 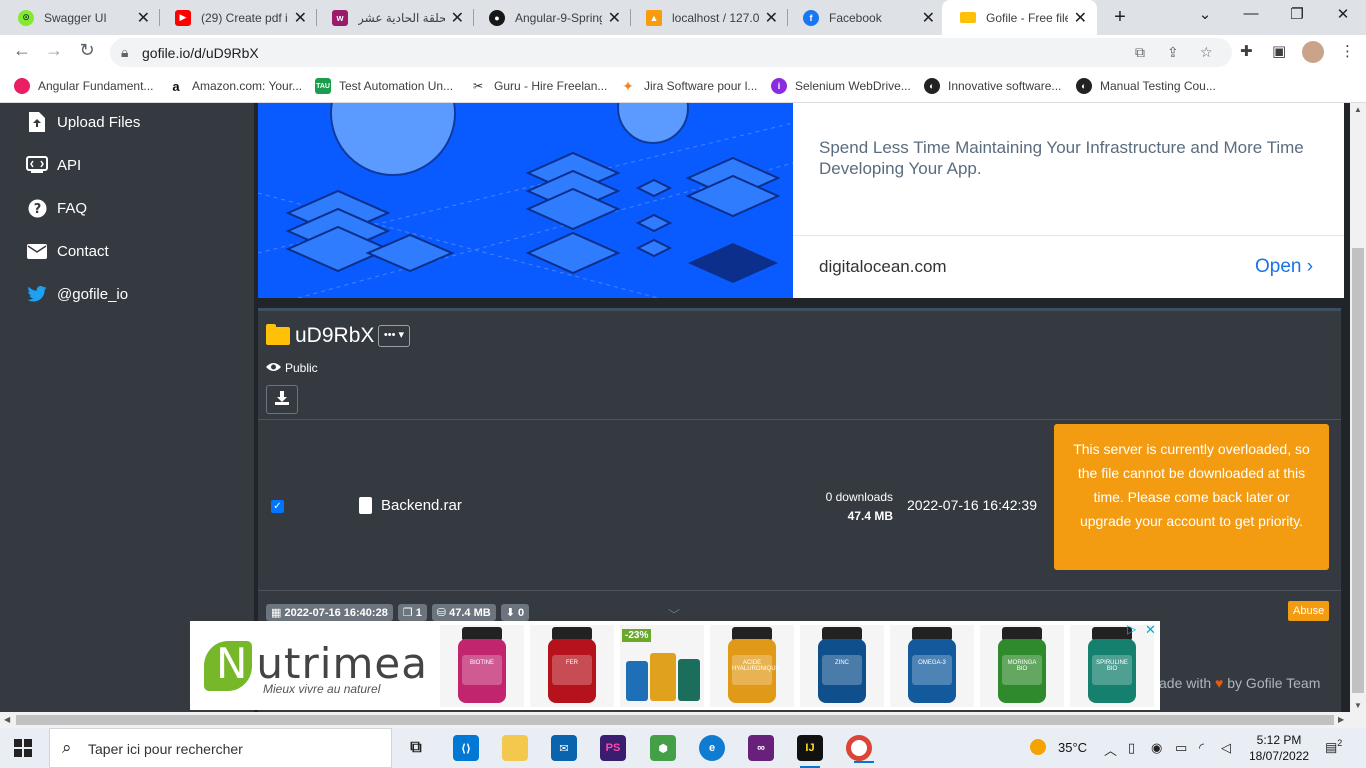 I want to click on lock-icon: 🔒︎, so click(x=124, y=52).